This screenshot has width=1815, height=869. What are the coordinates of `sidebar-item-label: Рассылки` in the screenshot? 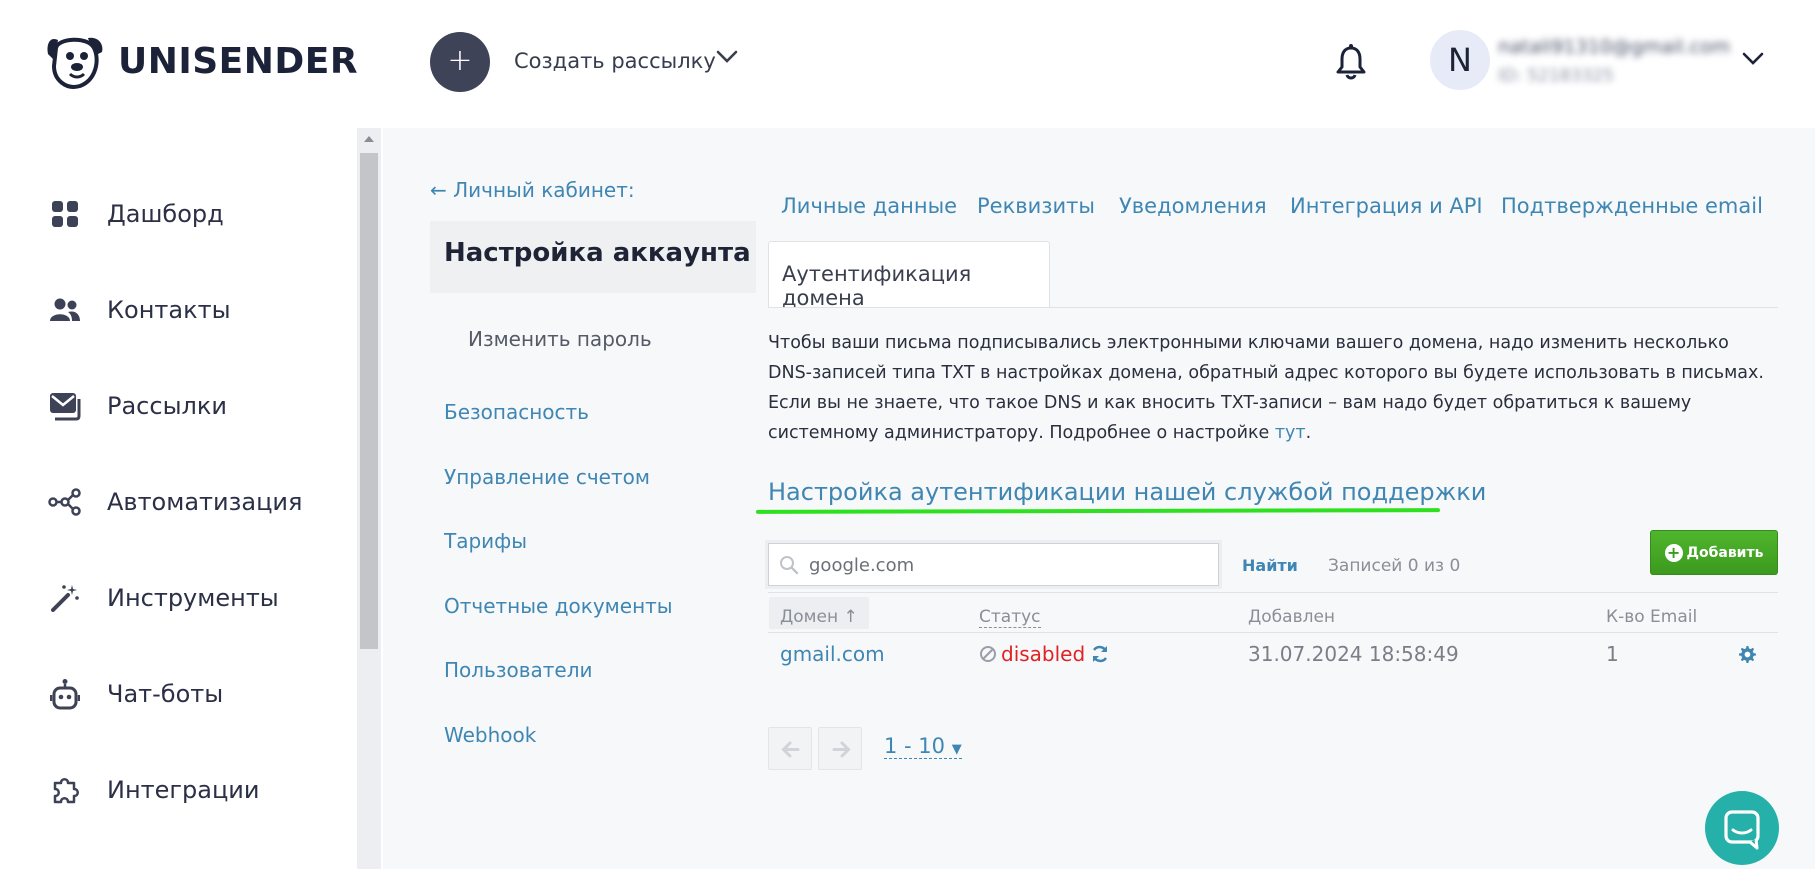 It's located at (167, 406).